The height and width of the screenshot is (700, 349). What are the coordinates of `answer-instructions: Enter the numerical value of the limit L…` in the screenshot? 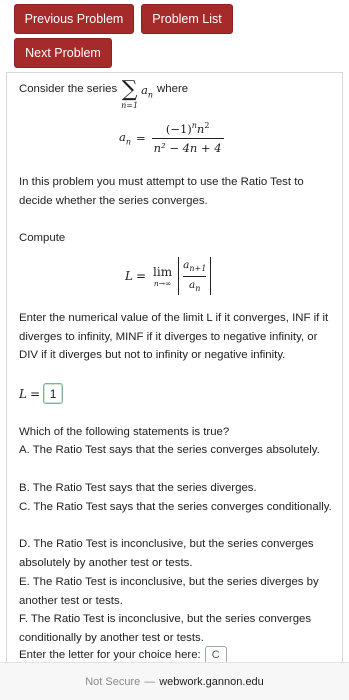 It's located at (174, 337).